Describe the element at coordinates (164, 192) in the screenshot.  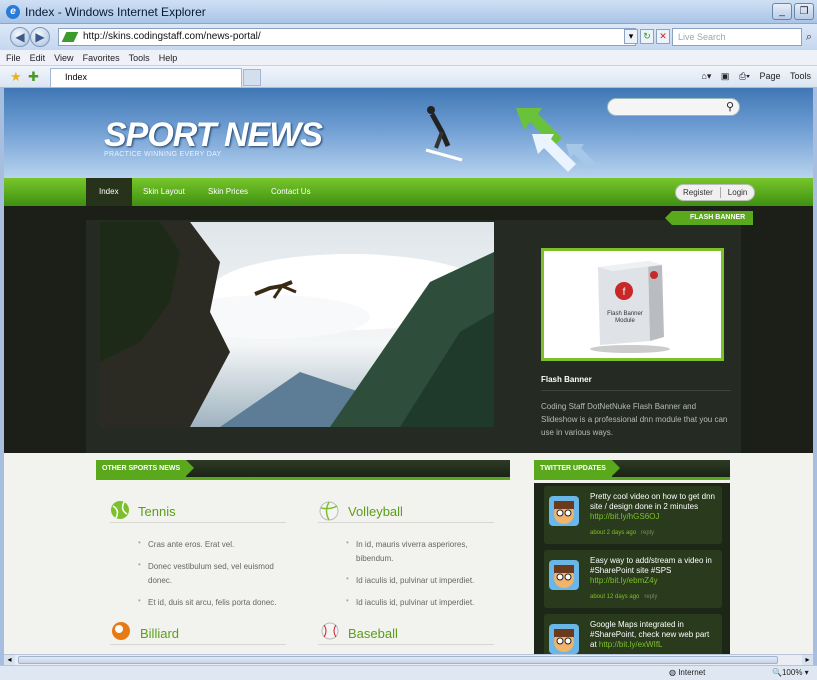
I see `nav-skin-layout: Skin Layout` at that location.